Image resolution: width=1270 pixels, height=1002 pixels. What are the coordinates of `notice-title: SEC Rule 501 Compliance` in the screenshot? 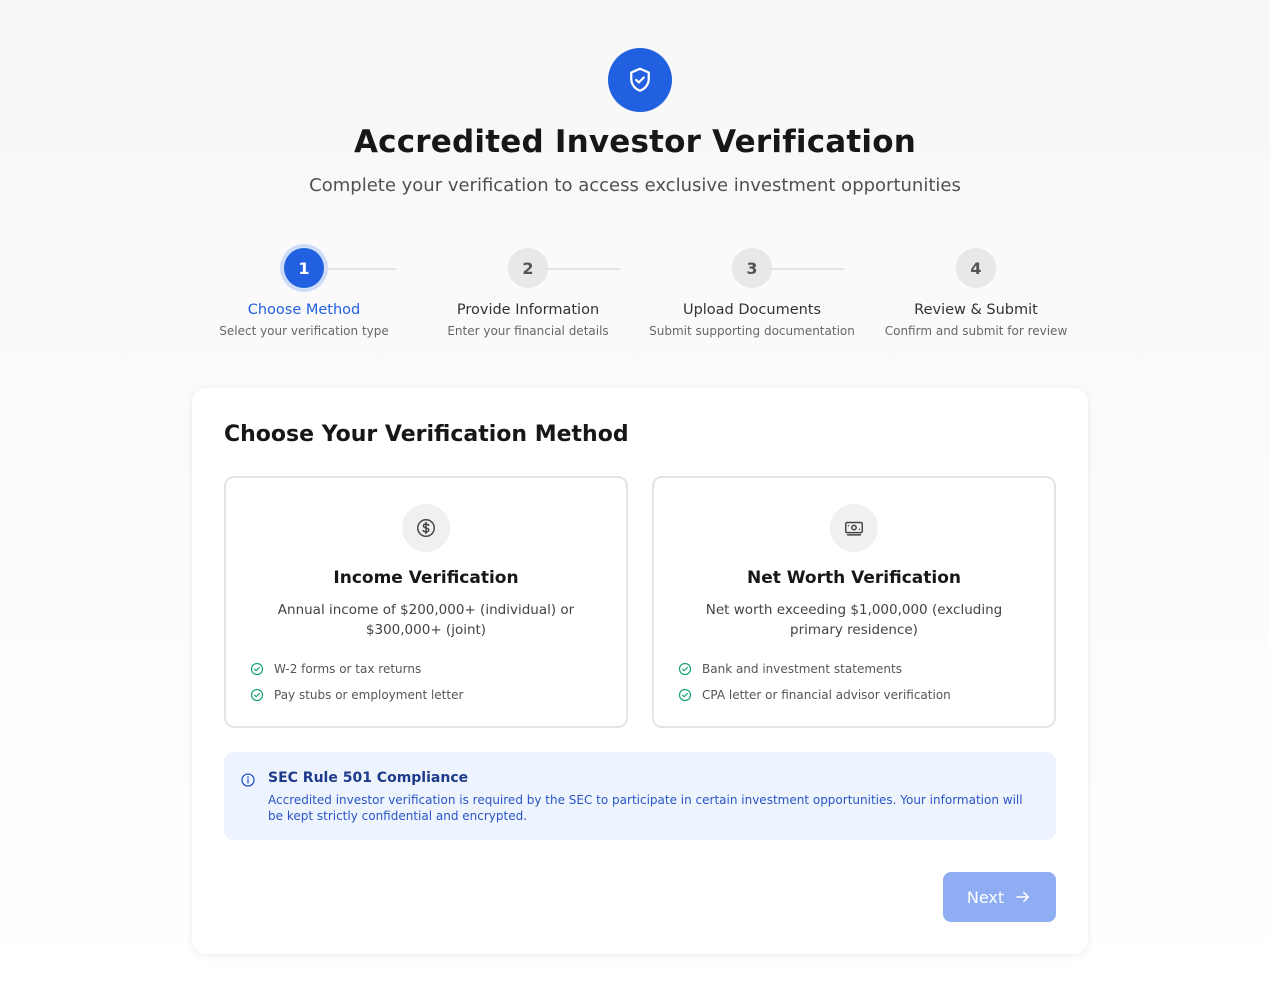 It's located at (368, 778).